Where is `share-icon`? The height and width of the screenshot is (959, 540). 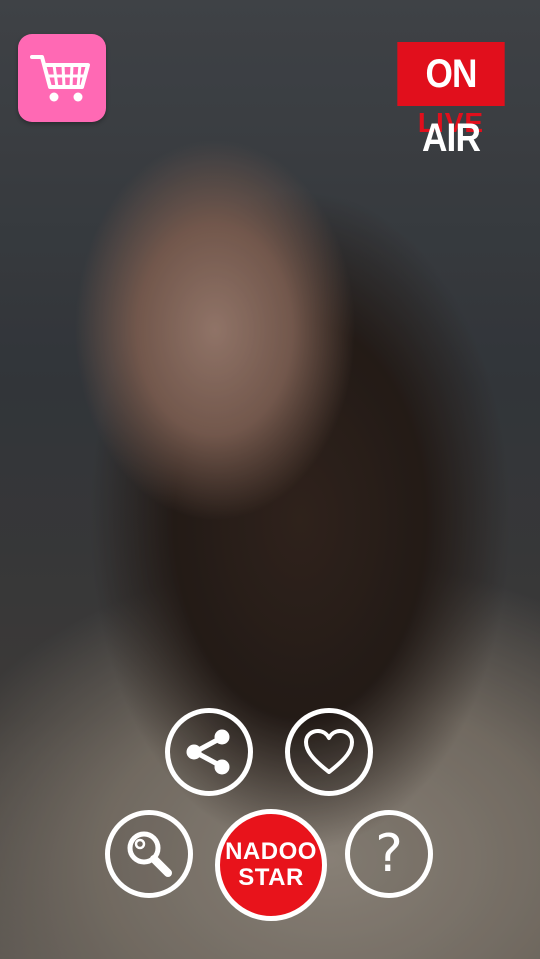 share-icon is located at coordinates (208, 752).